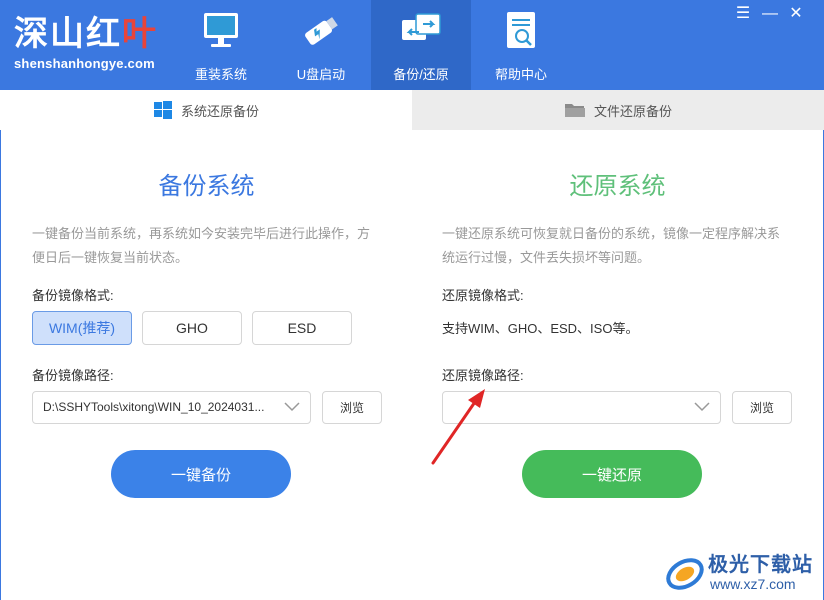 The width and height of the screenshot is (824, 600). I want to click on tab-file-backup: 文件还原备份, so click(618, 110).